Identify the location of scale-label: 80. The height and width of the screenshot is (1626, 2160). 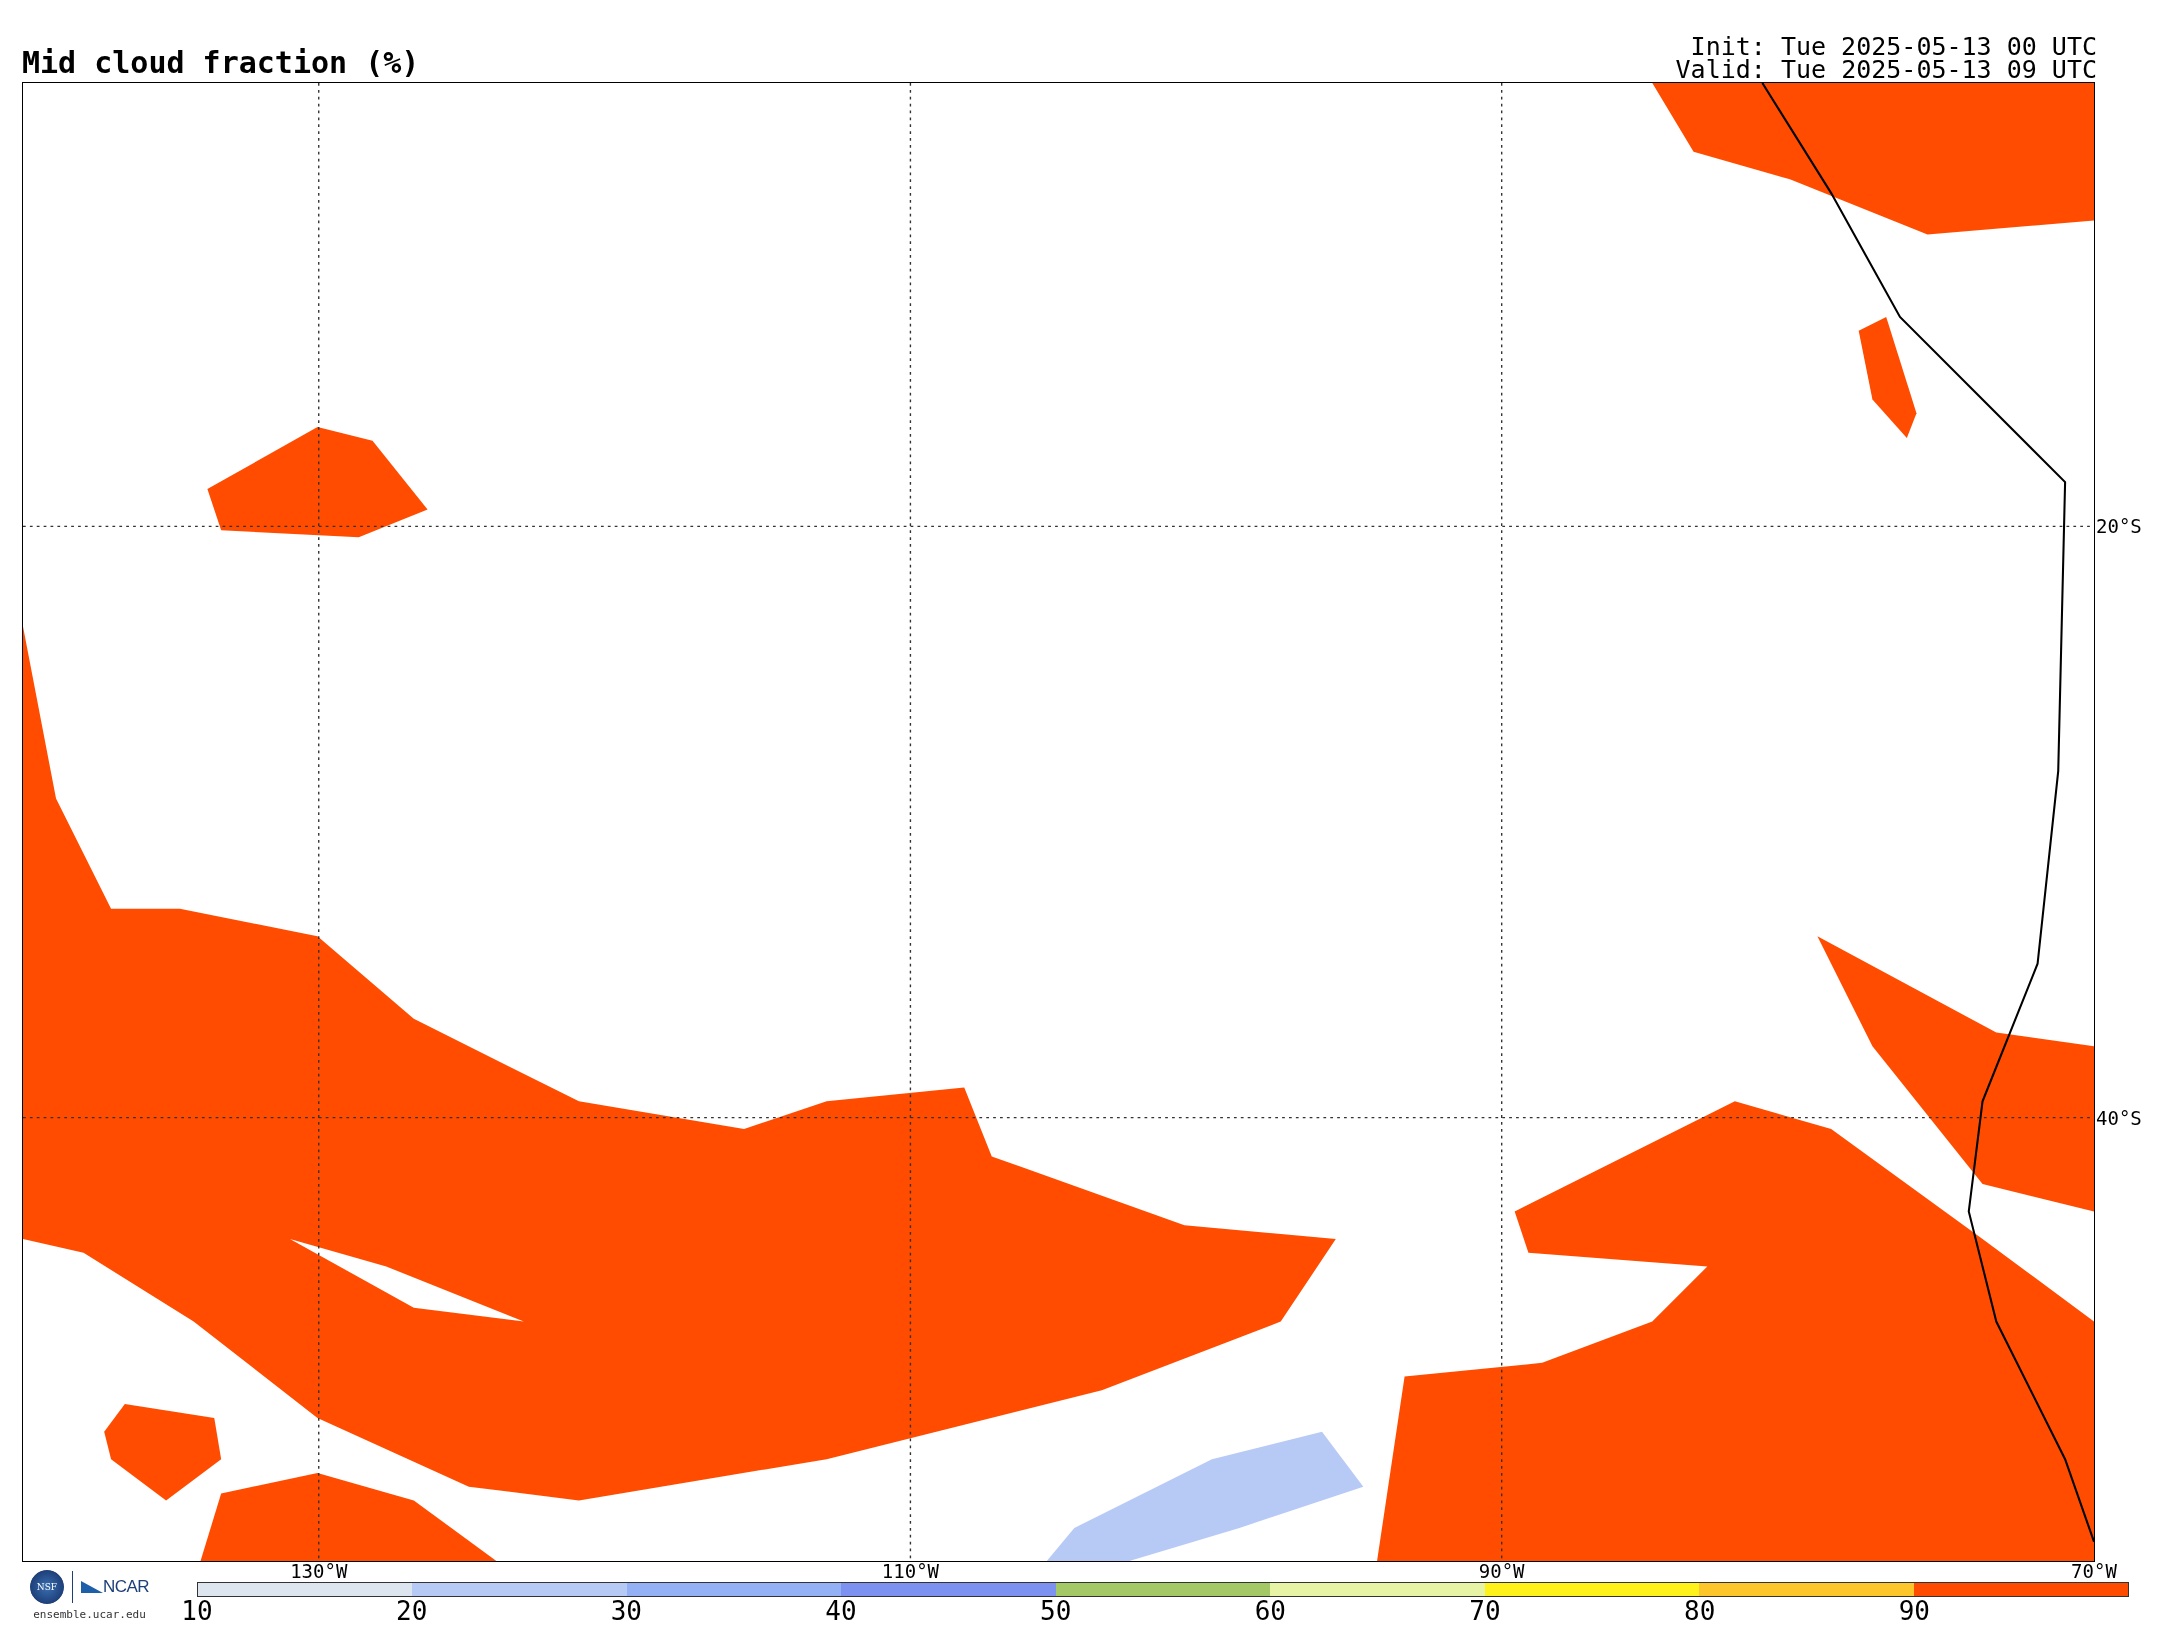
(1700, 1611).